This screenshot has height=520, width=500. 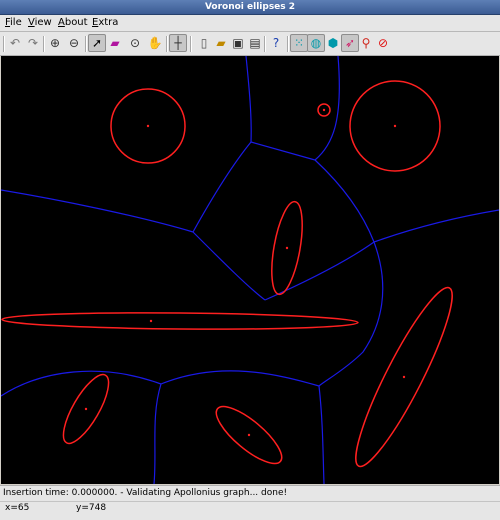 What do you see at coordinates (40, 23) in the screenshot?
I see `menu-view: View` at bounding box center [40, 23].